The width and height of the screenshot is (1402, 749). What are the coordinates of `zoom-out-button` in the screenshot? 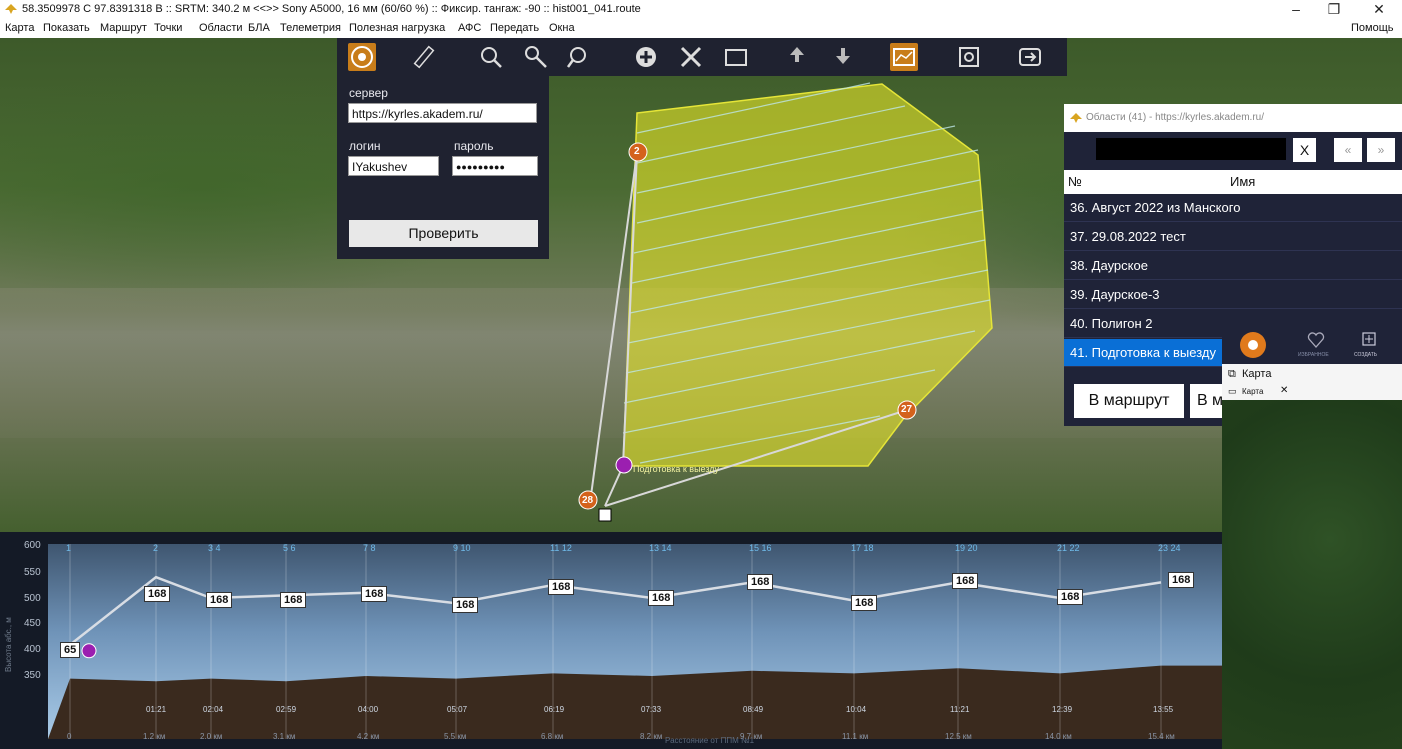 It's located at (579, 57).